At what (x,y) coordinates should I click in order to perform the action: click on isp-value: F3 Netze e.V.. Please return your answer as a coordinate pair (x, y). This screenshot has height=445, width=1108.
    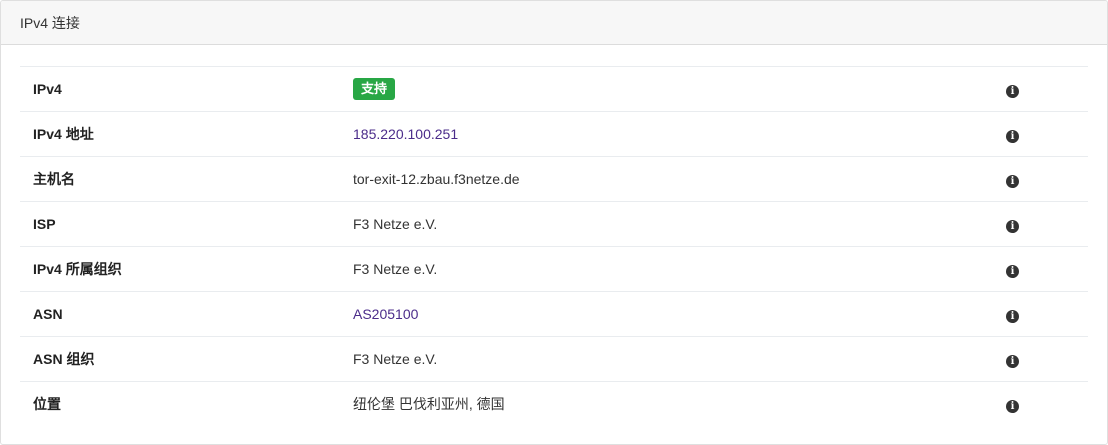
    Looking at the image, I should click on (395, 224).